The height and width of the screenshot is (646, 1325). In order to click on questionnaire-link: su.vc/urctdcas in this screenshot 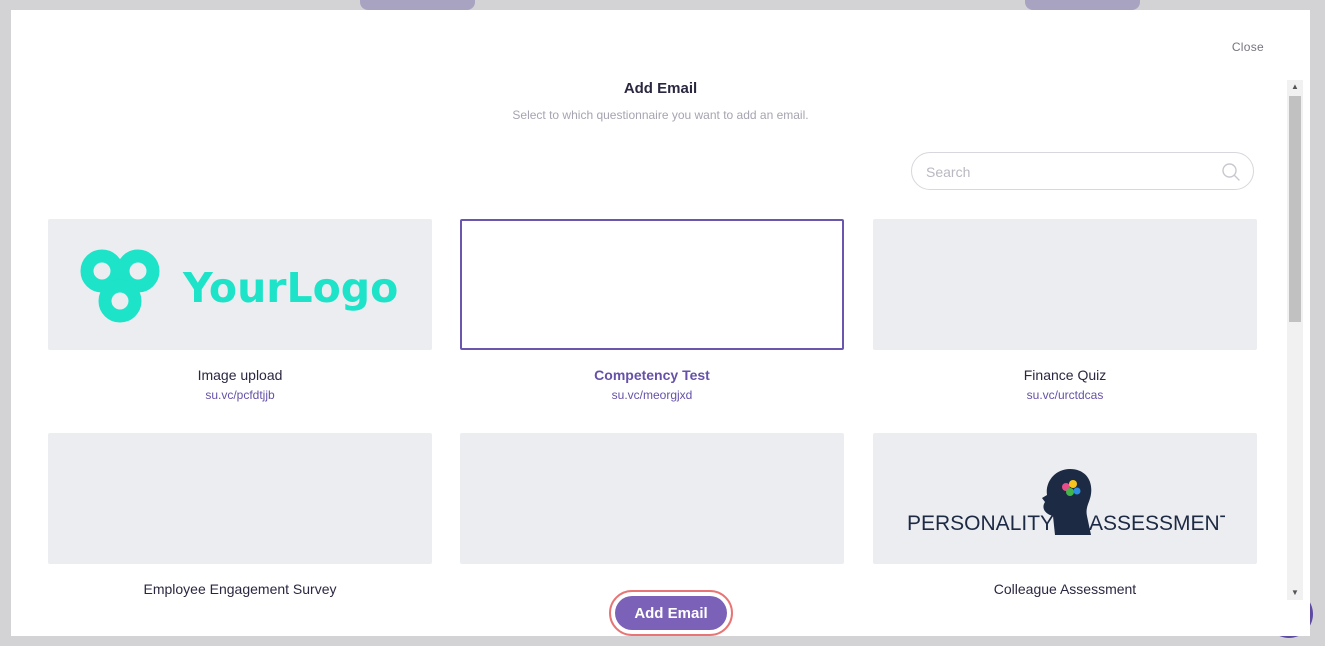, I will do `click(1065, 395)`.